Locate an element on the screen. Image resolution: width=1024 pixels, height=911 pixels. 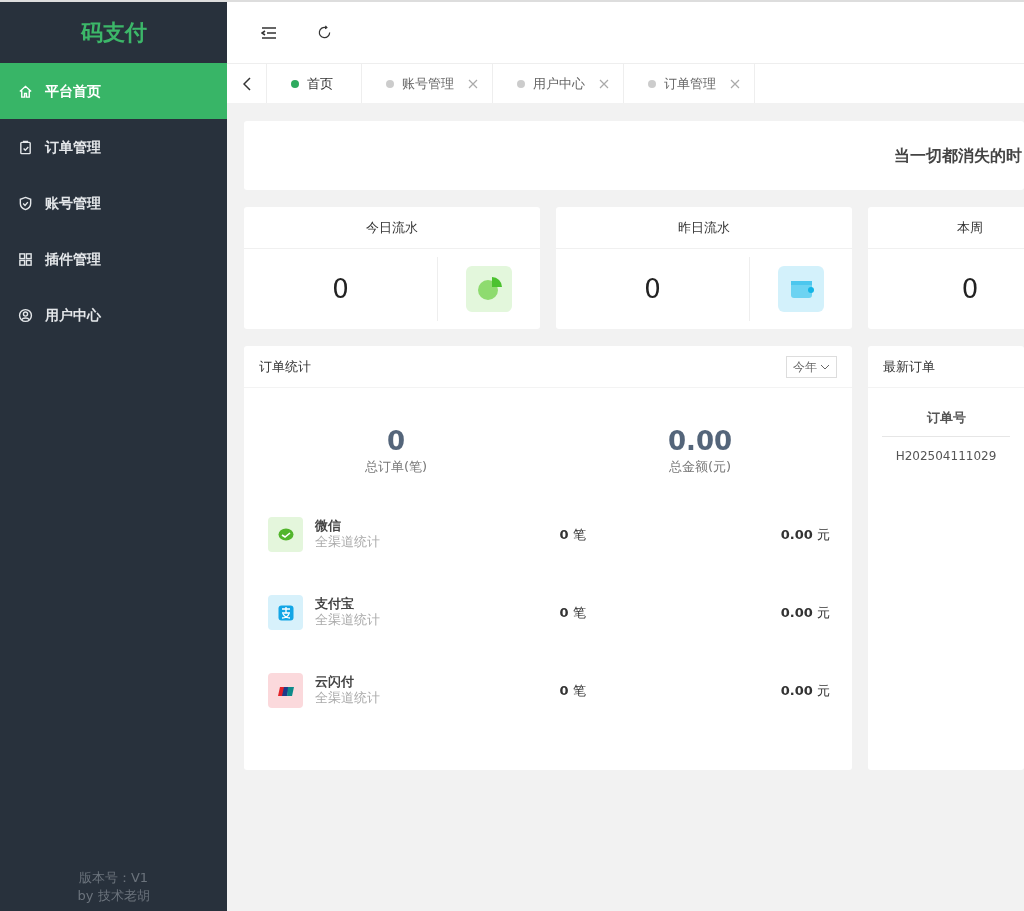
stat-title: 今日流水 is located at coordinates (392, 227).